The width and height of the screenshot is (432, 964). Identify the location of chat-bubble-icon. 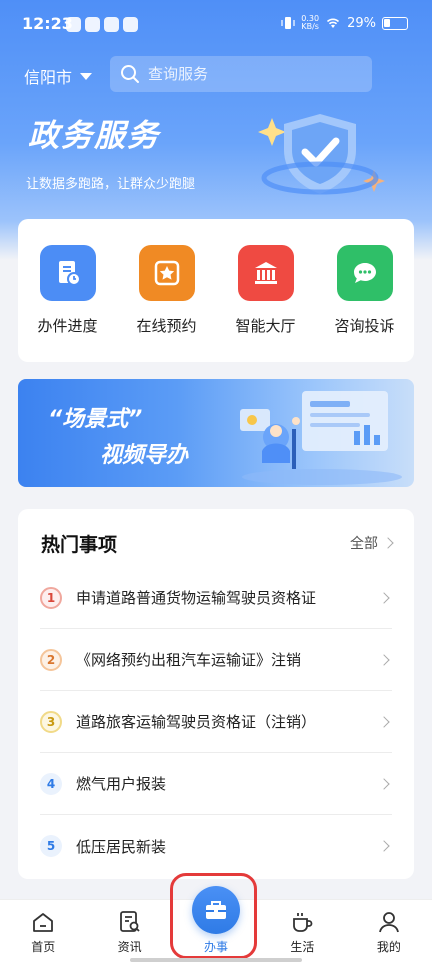
(364, 273).